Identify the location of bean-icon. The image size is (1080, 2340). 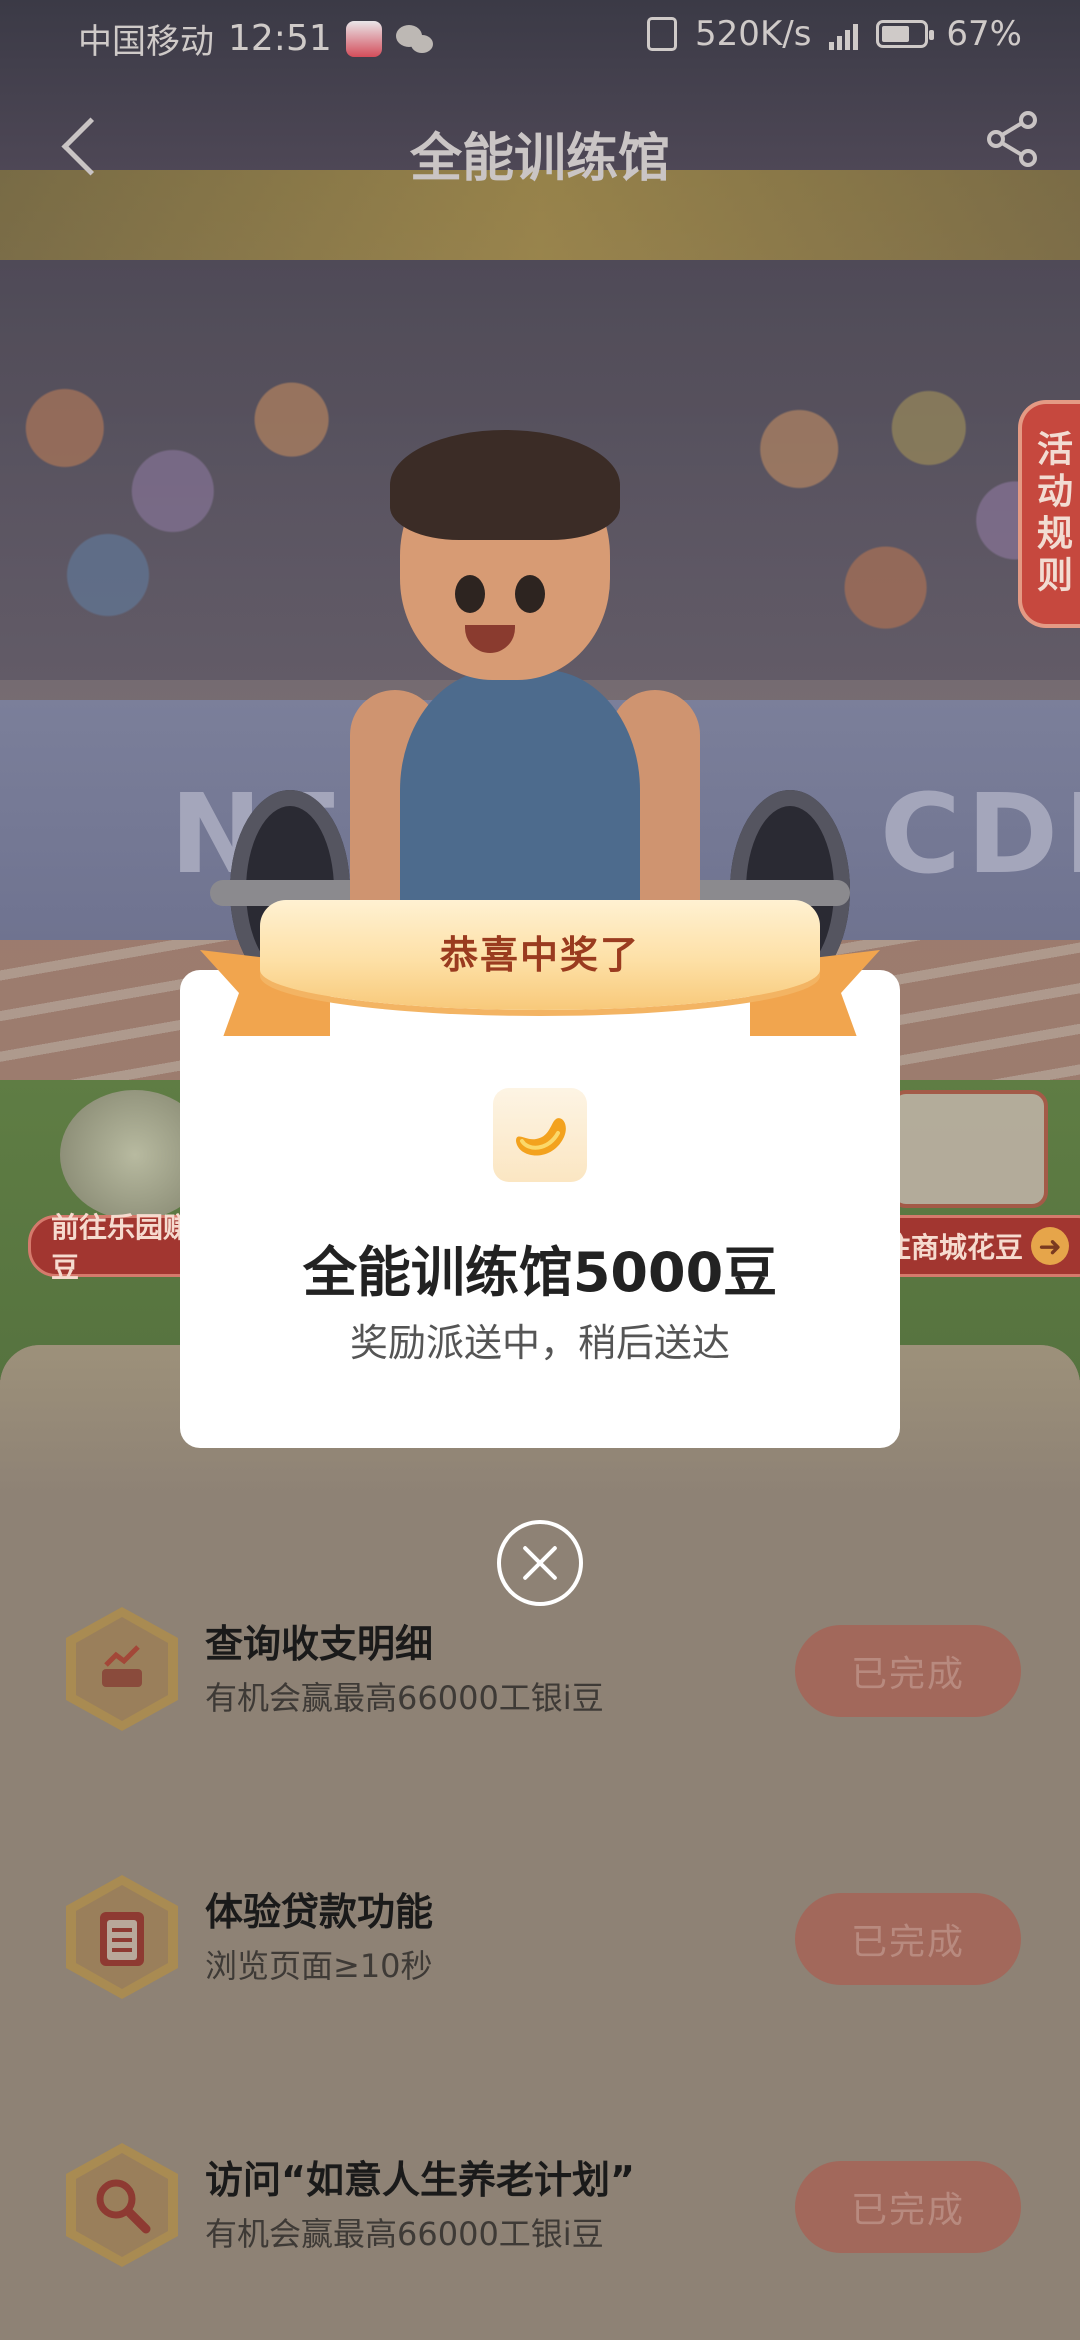
(540, 1135).